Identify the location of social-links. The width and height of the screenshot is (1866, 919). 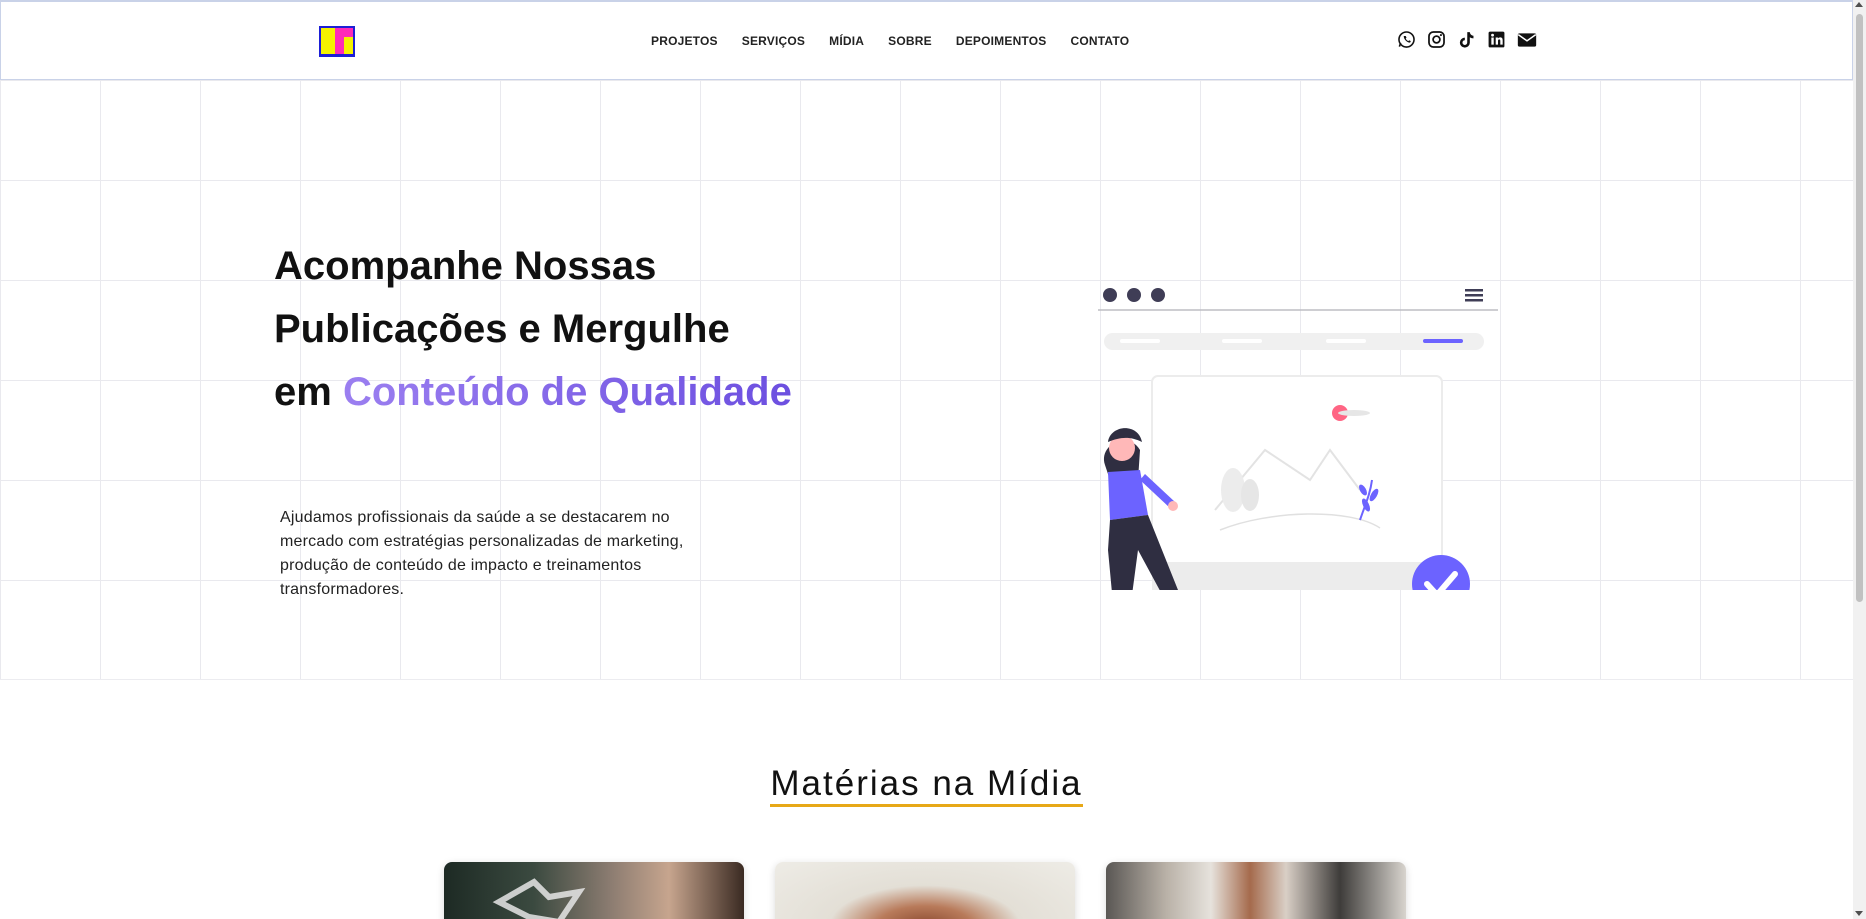
(1466, 39).